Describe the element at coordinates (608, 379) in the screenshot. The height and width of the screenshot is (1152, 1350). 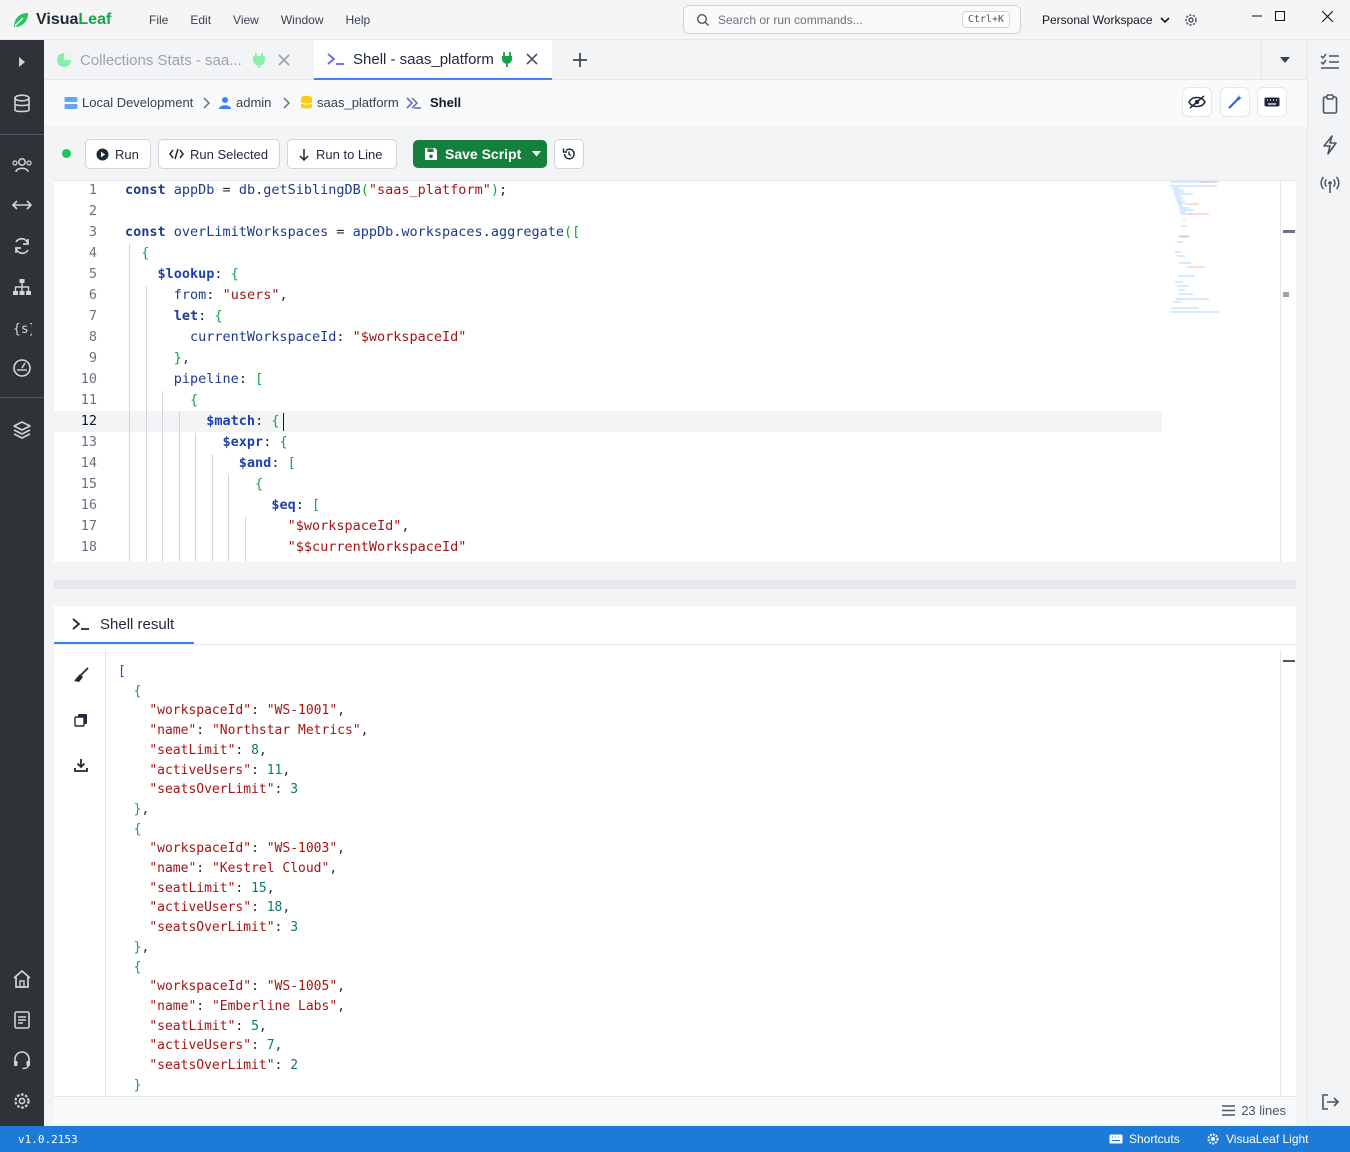
I see `code-line: 10 pipeline: [` at that location.